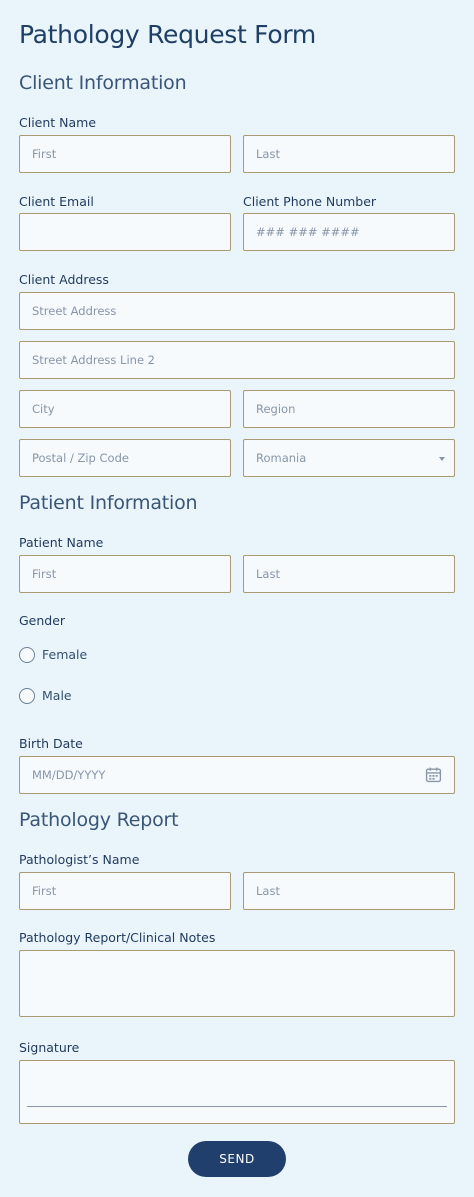 The height and width of the screenshot is (1197, 474). What do you see at coordinates (64, 279) in the screenshot?
I see `client-address-label: Client Address` at bounding box center [64, 279].